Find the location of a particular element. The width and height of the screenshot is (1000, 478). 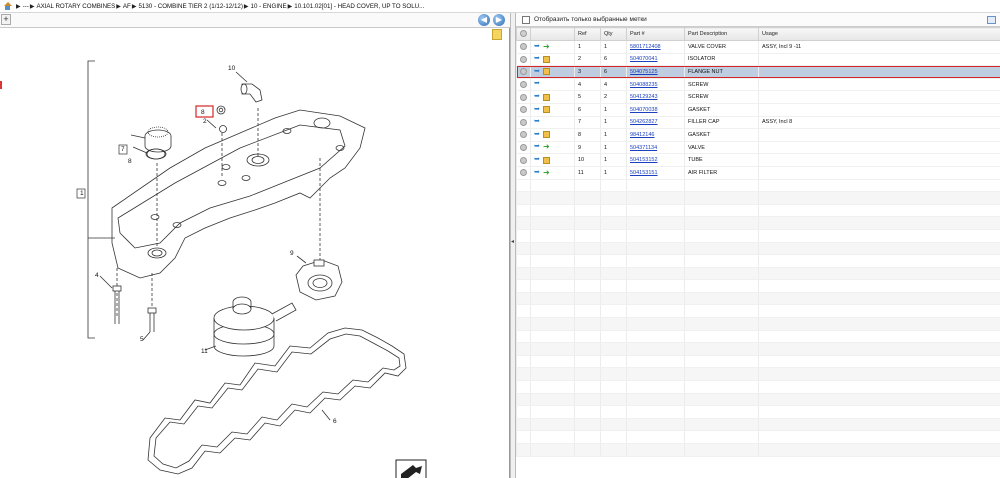

header-usage: Usage is located at coordinates (879, 34).